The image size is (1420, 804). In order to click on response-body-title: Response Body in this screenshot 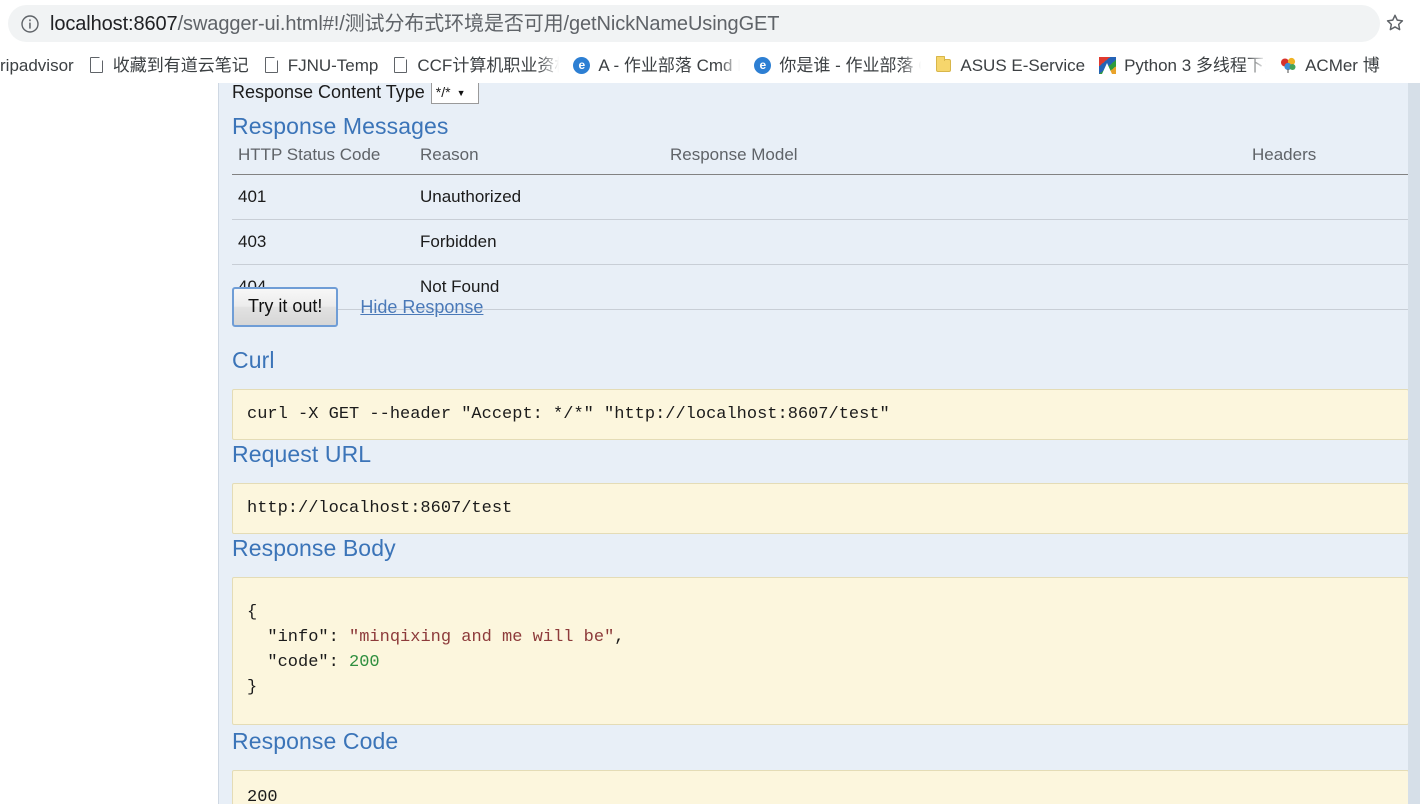, I will do `click(314, 548)`.